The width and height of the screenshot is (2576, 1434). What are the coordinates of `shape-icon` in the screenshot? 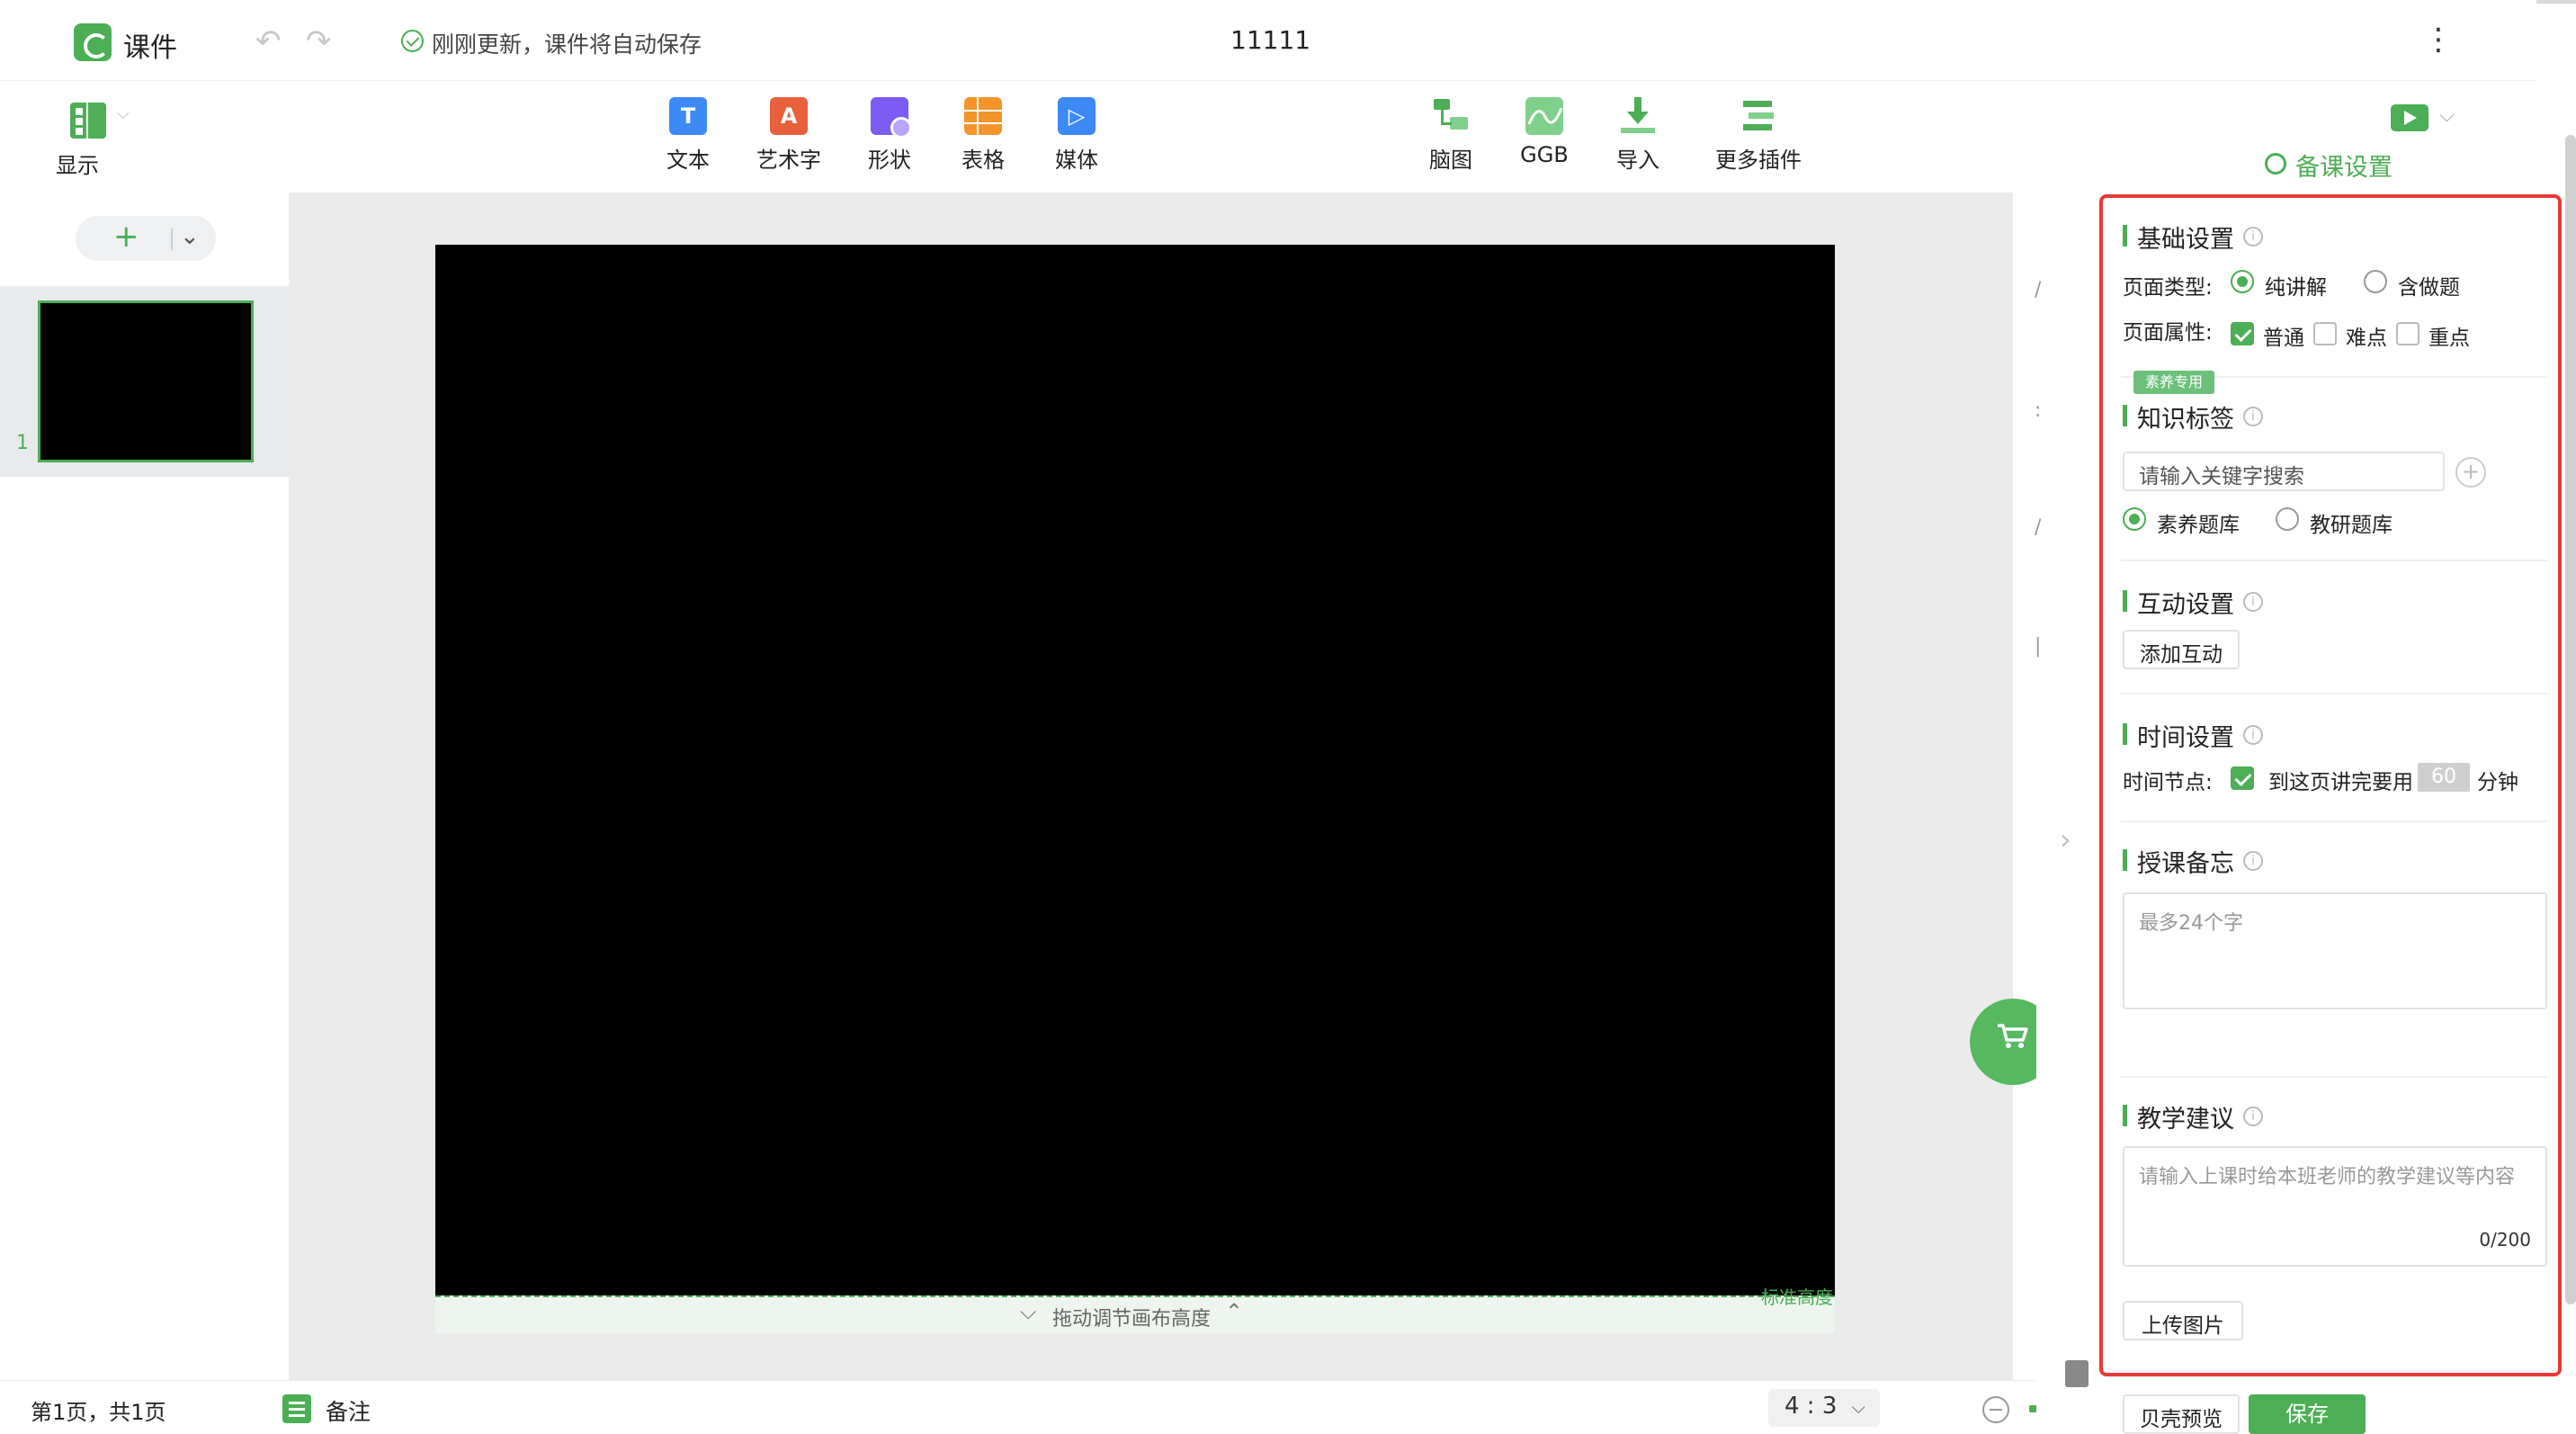 It's located at (891, 118).